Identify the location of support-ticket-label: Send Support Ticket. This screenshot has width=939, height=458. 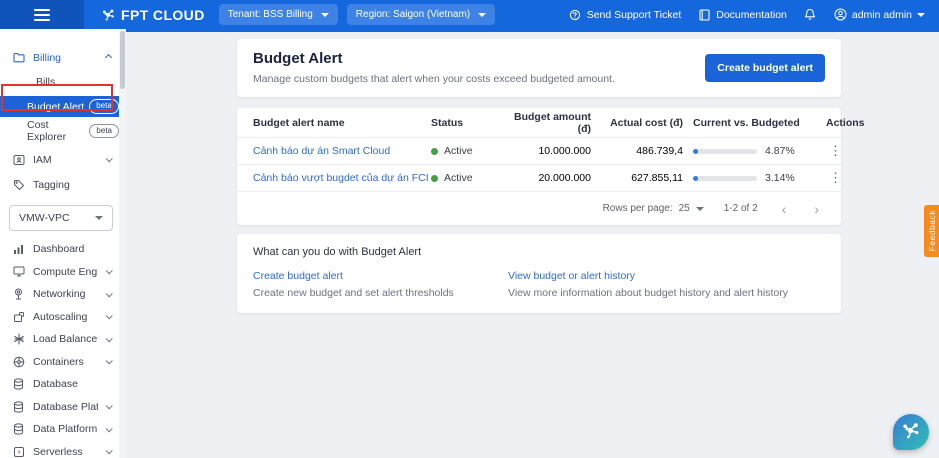
(634, 14).